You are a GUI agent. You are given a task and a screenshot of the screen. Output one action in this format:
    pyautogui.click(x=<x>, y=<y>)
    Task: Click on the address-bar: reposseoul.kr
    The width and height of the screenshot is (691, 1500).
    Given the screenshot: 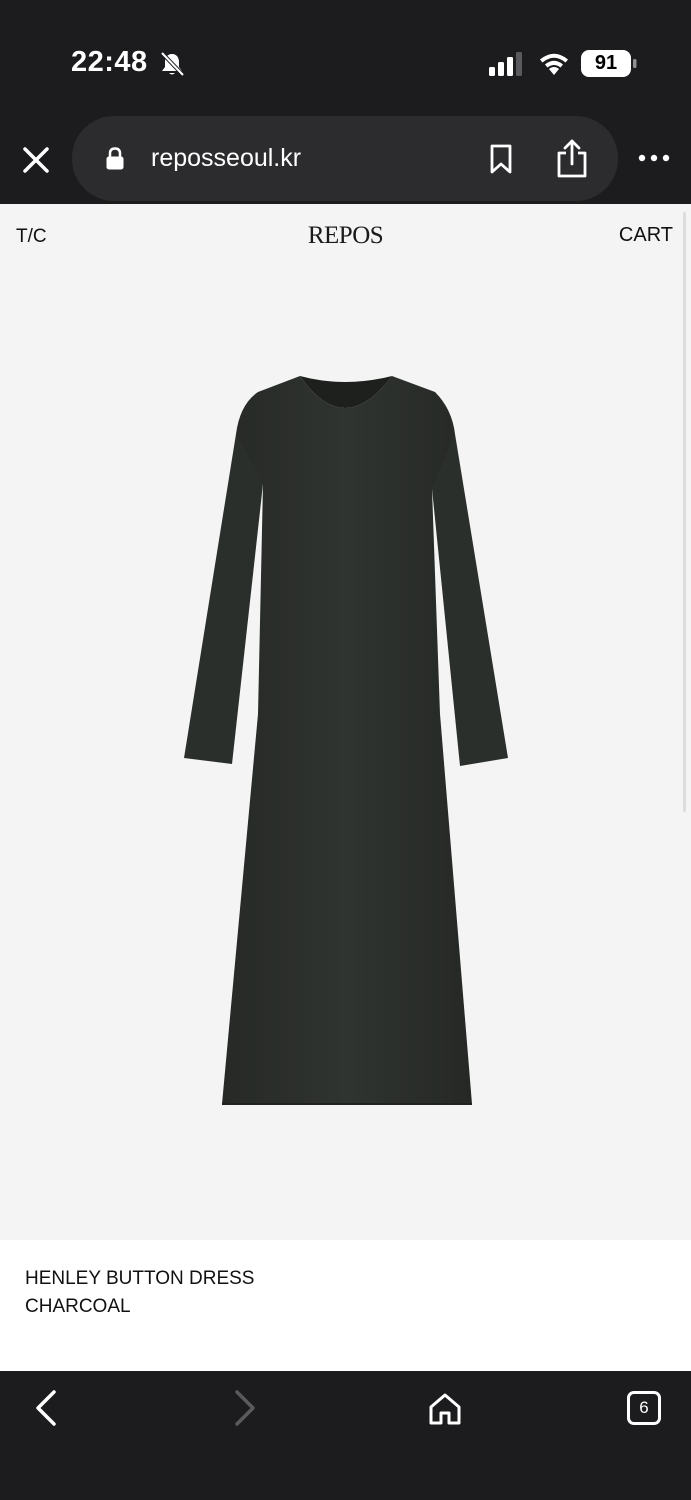 What is the action you would take?
    pyautogui.click(x=345, y=158)
    